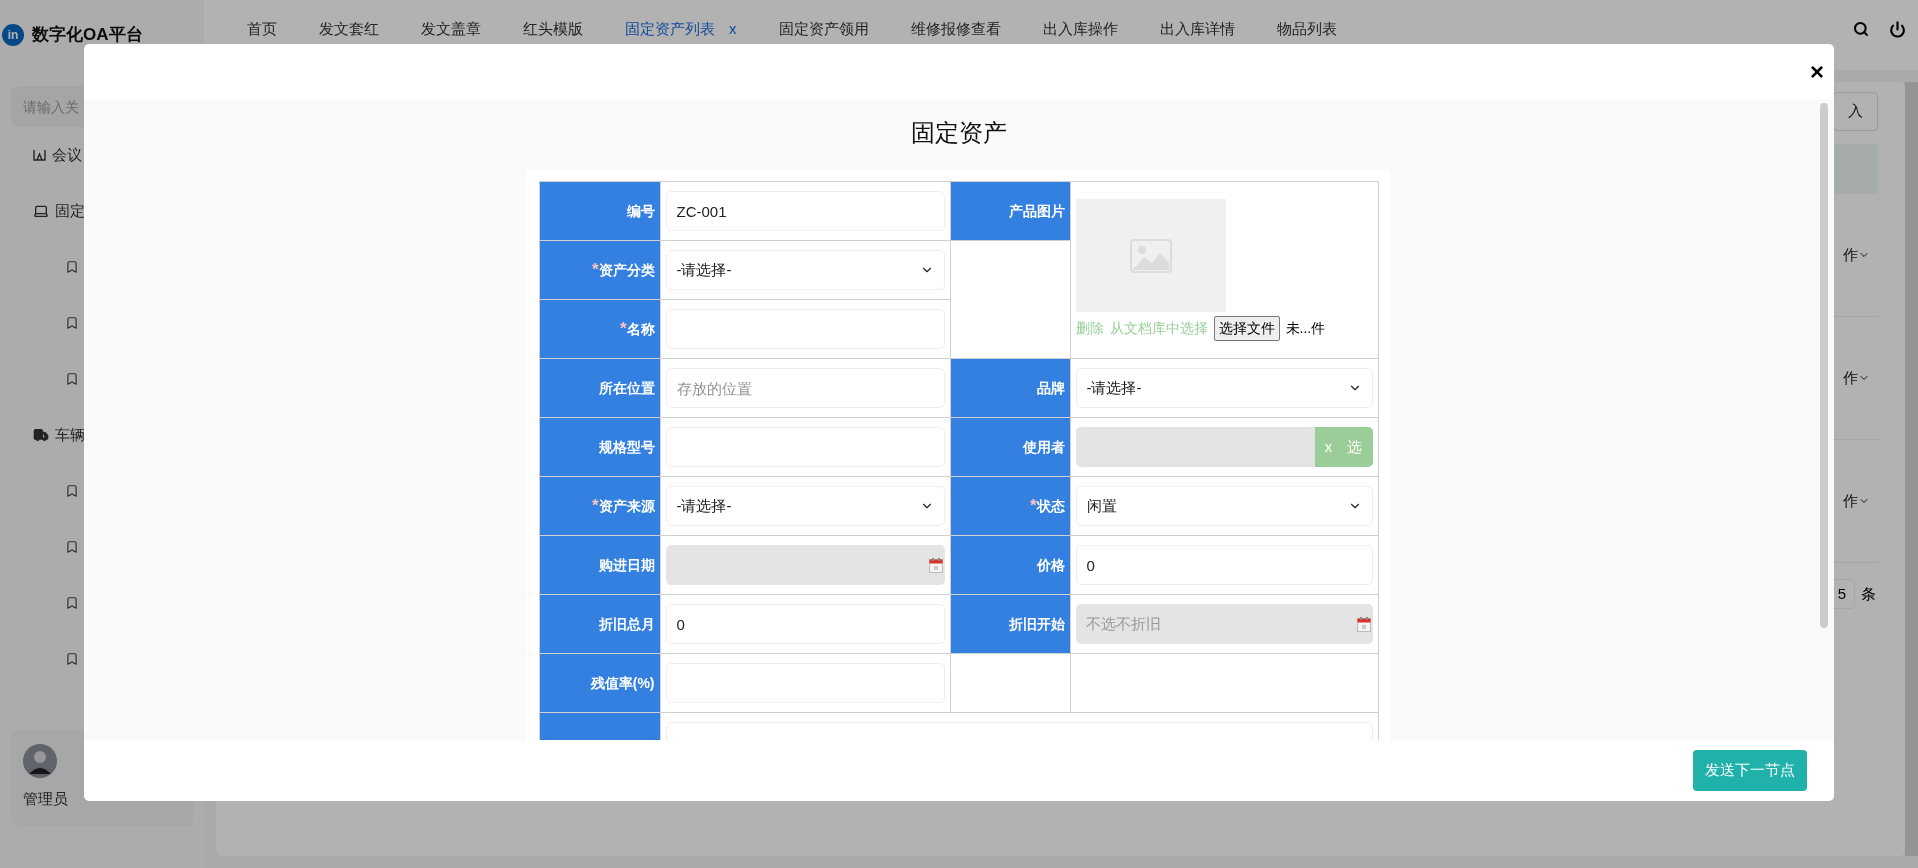 Image resolution: width=1918 pixels, height=868 pixels. What do you see at coordinates (626, 623) in the screenshot?
I see `field-label: 折旧总月` at bounding box center [626, 623].